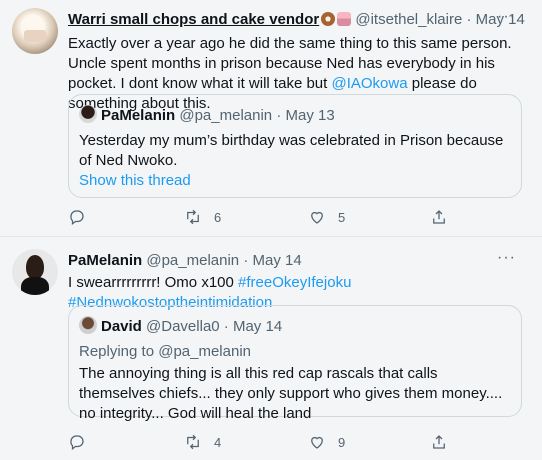 This screenshot has width=542, height=460. What do you see at coordinates (277, 260) in the screenshot?
I see `tweet-date: May 14` at bounding box center [277, 260].